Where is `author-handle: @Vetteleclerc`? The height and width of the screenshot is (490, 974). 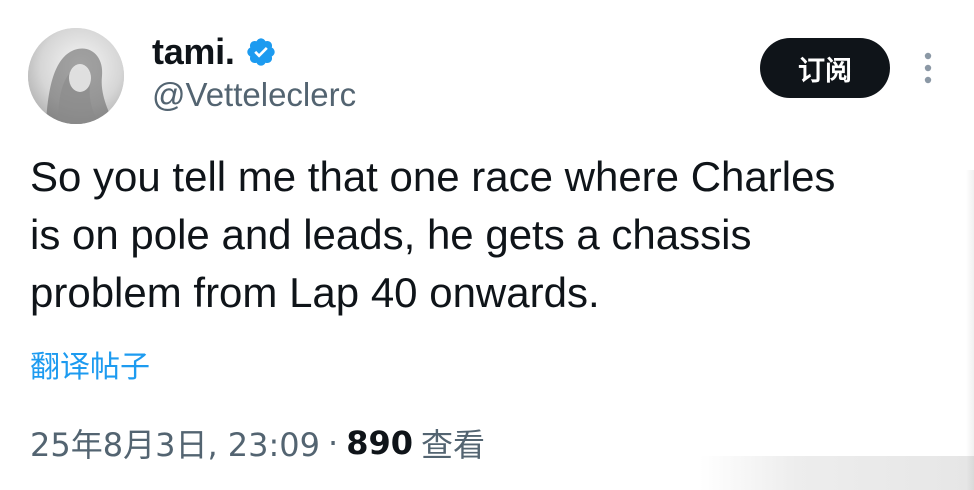
author-handle: @Vetteleclerc is located at coordinates (254, 95).